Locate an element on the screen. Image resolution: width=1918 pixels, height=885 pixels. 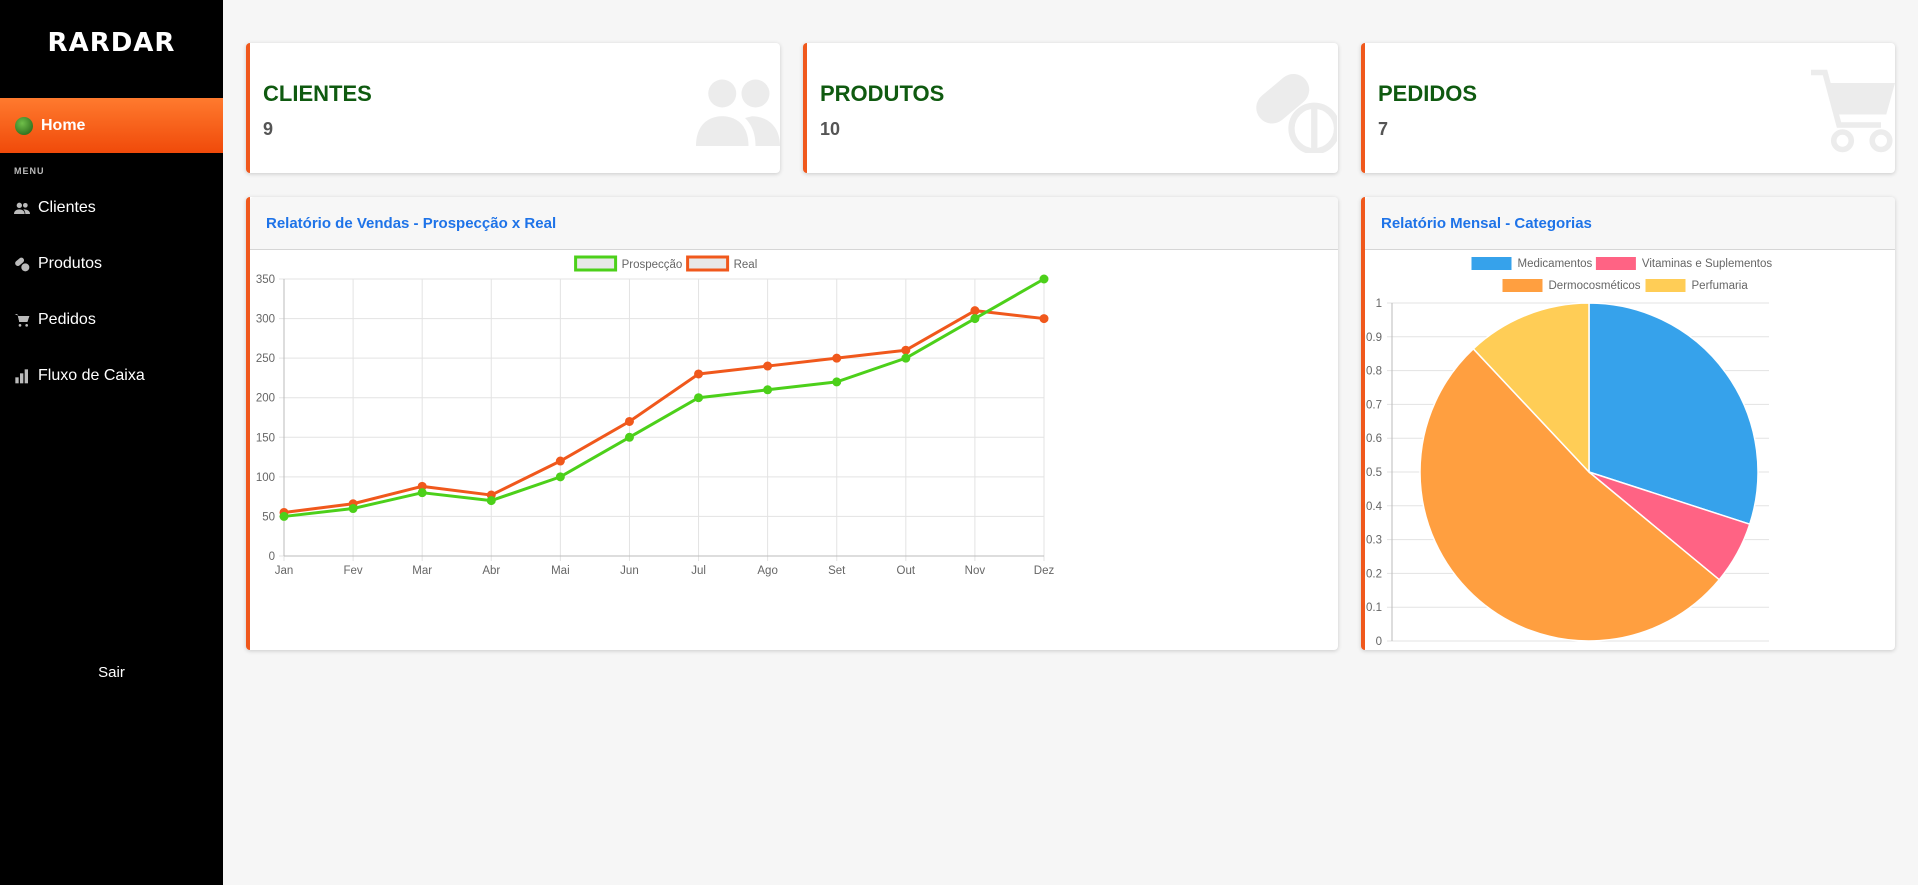
y-tick-label: 50 is located at coordinates (268, 517).